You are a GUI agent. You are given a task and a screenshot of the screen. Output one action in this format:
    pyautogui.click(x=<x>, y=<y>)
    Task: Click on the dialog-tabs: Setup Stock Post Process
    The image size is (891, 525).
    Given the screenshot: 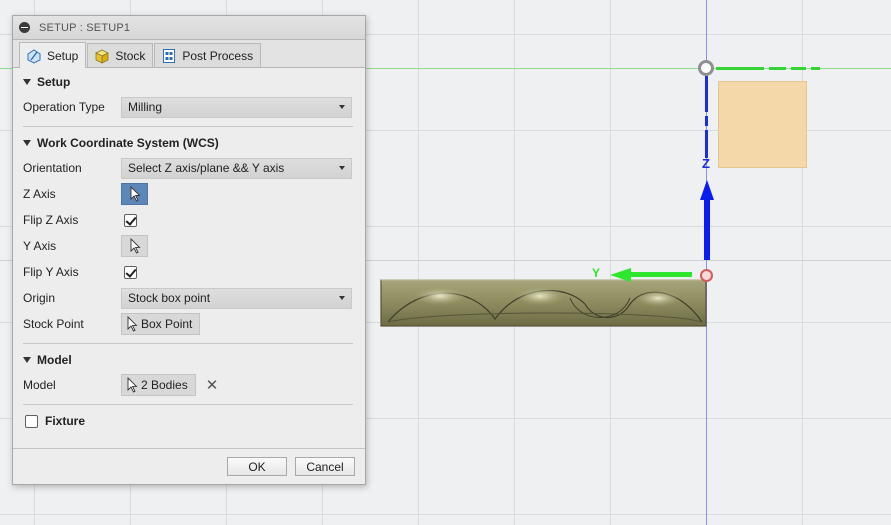 What is the action you would take?
    pyautogui.click(x=189, y=54)
    